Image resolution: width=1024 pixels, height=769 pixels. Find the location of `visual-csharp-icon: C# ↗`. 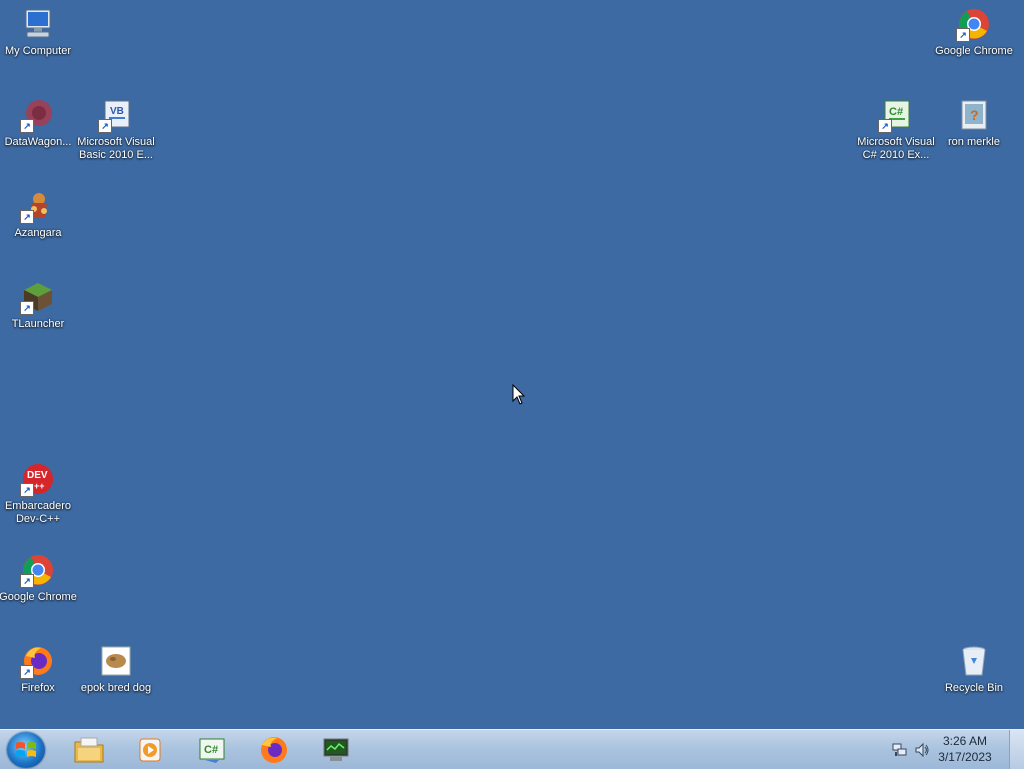

visual-csharp-icon: C# ↗ is located at coordinates (896, 115).